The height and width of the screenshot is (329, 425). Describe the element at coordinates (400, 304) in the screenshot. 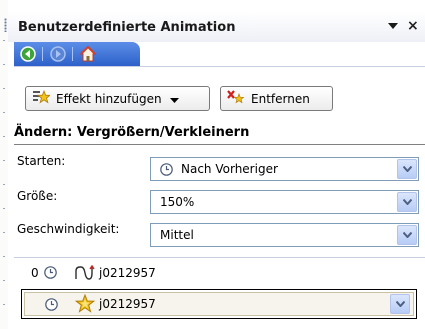

I see `effect-options-dropdown-icon` at that location.